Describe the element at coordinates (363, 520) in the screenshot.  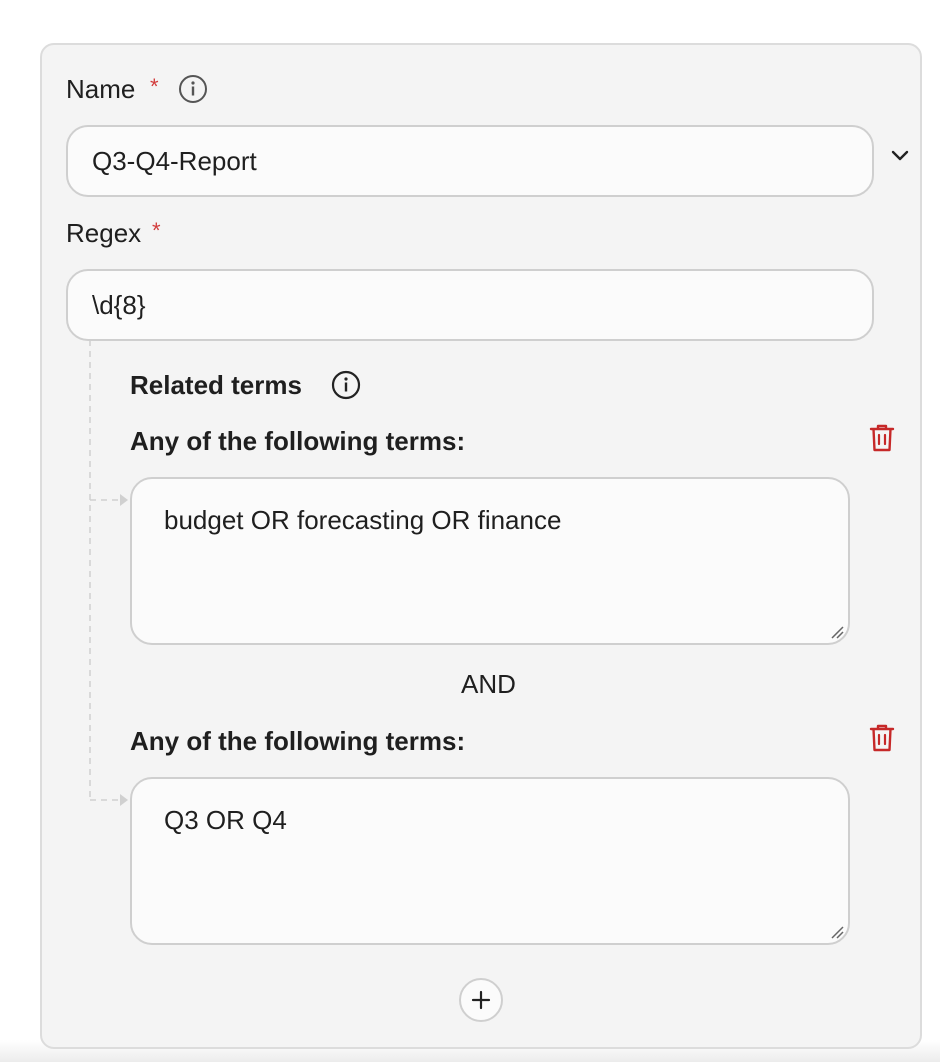
I see `term-group-1-value: budget OR forecasting OR finance` at that location.